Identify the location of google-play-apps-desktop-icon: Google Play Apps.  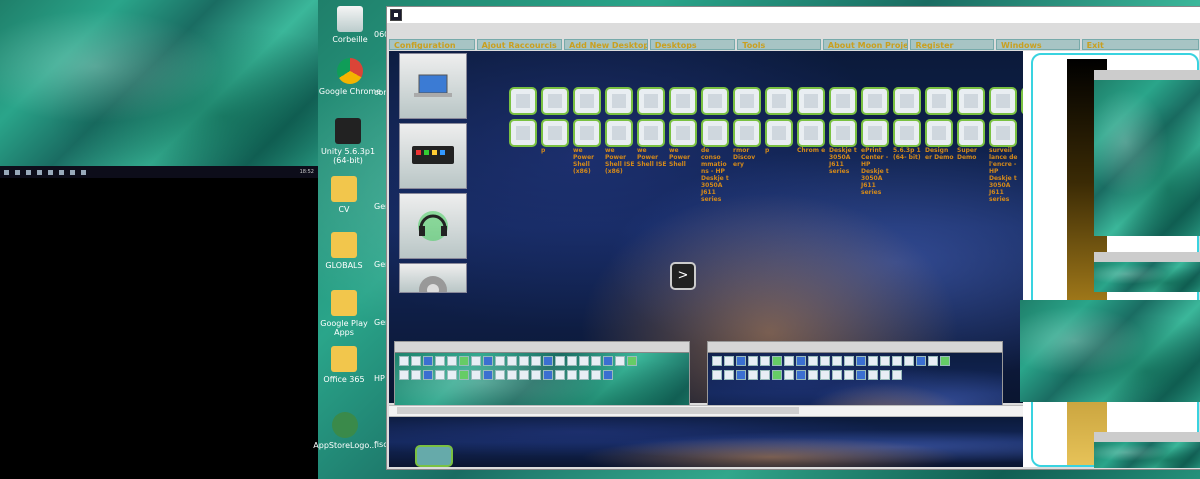
(344, 313).